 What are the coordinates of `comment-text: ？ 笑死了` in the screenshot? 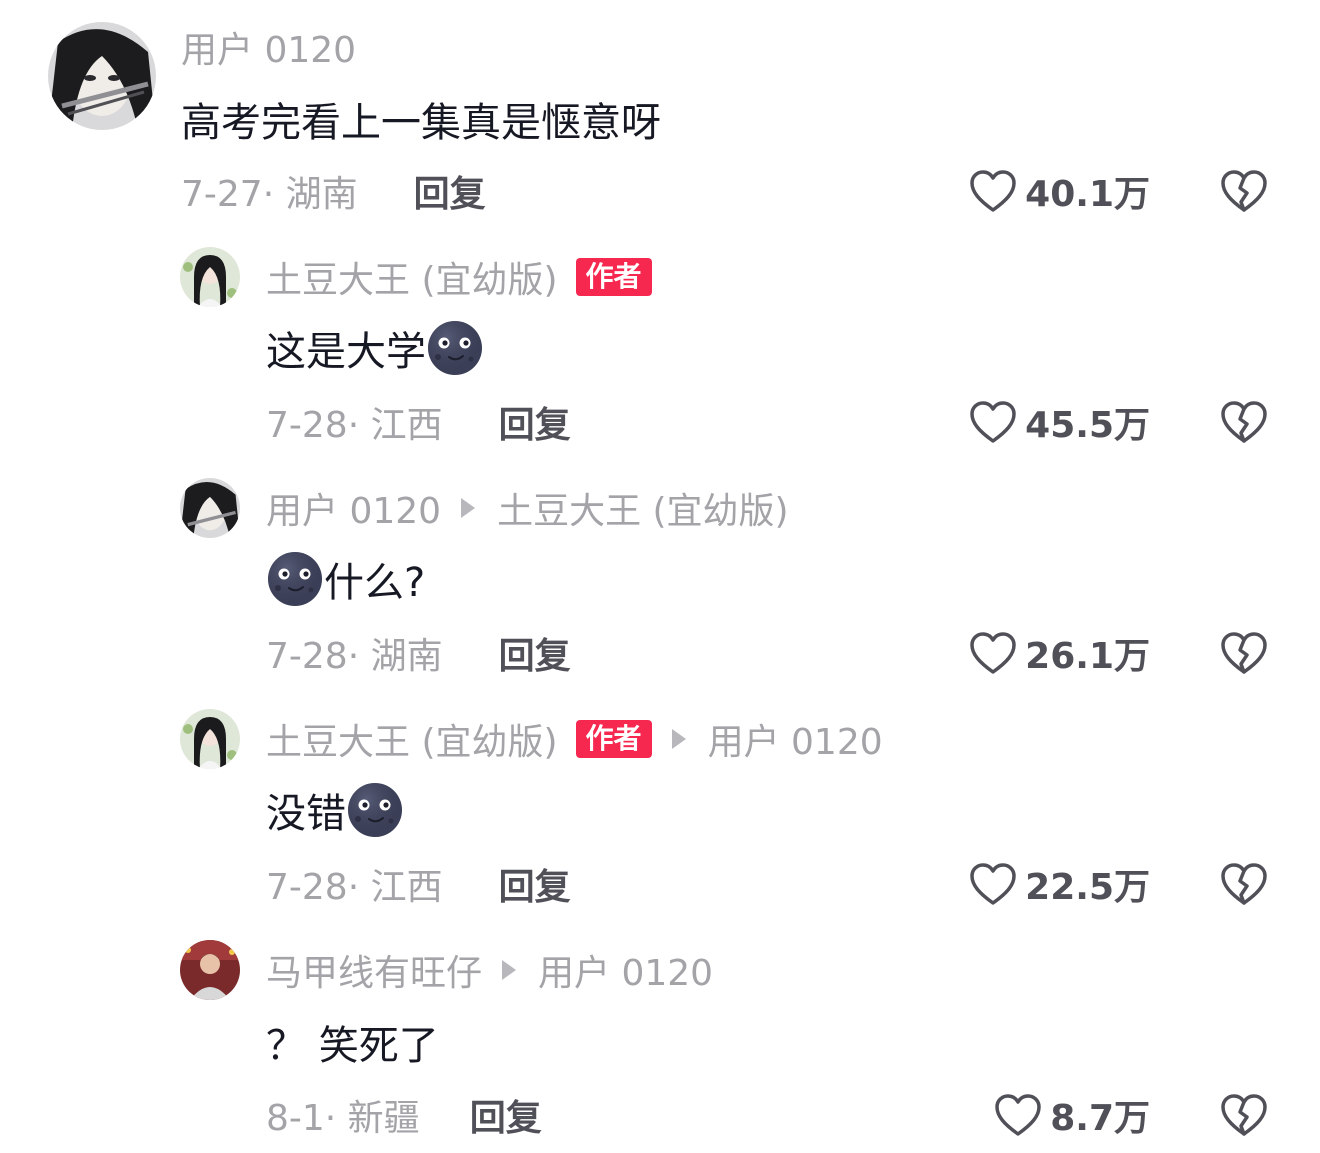 It's located at (352, 1046).